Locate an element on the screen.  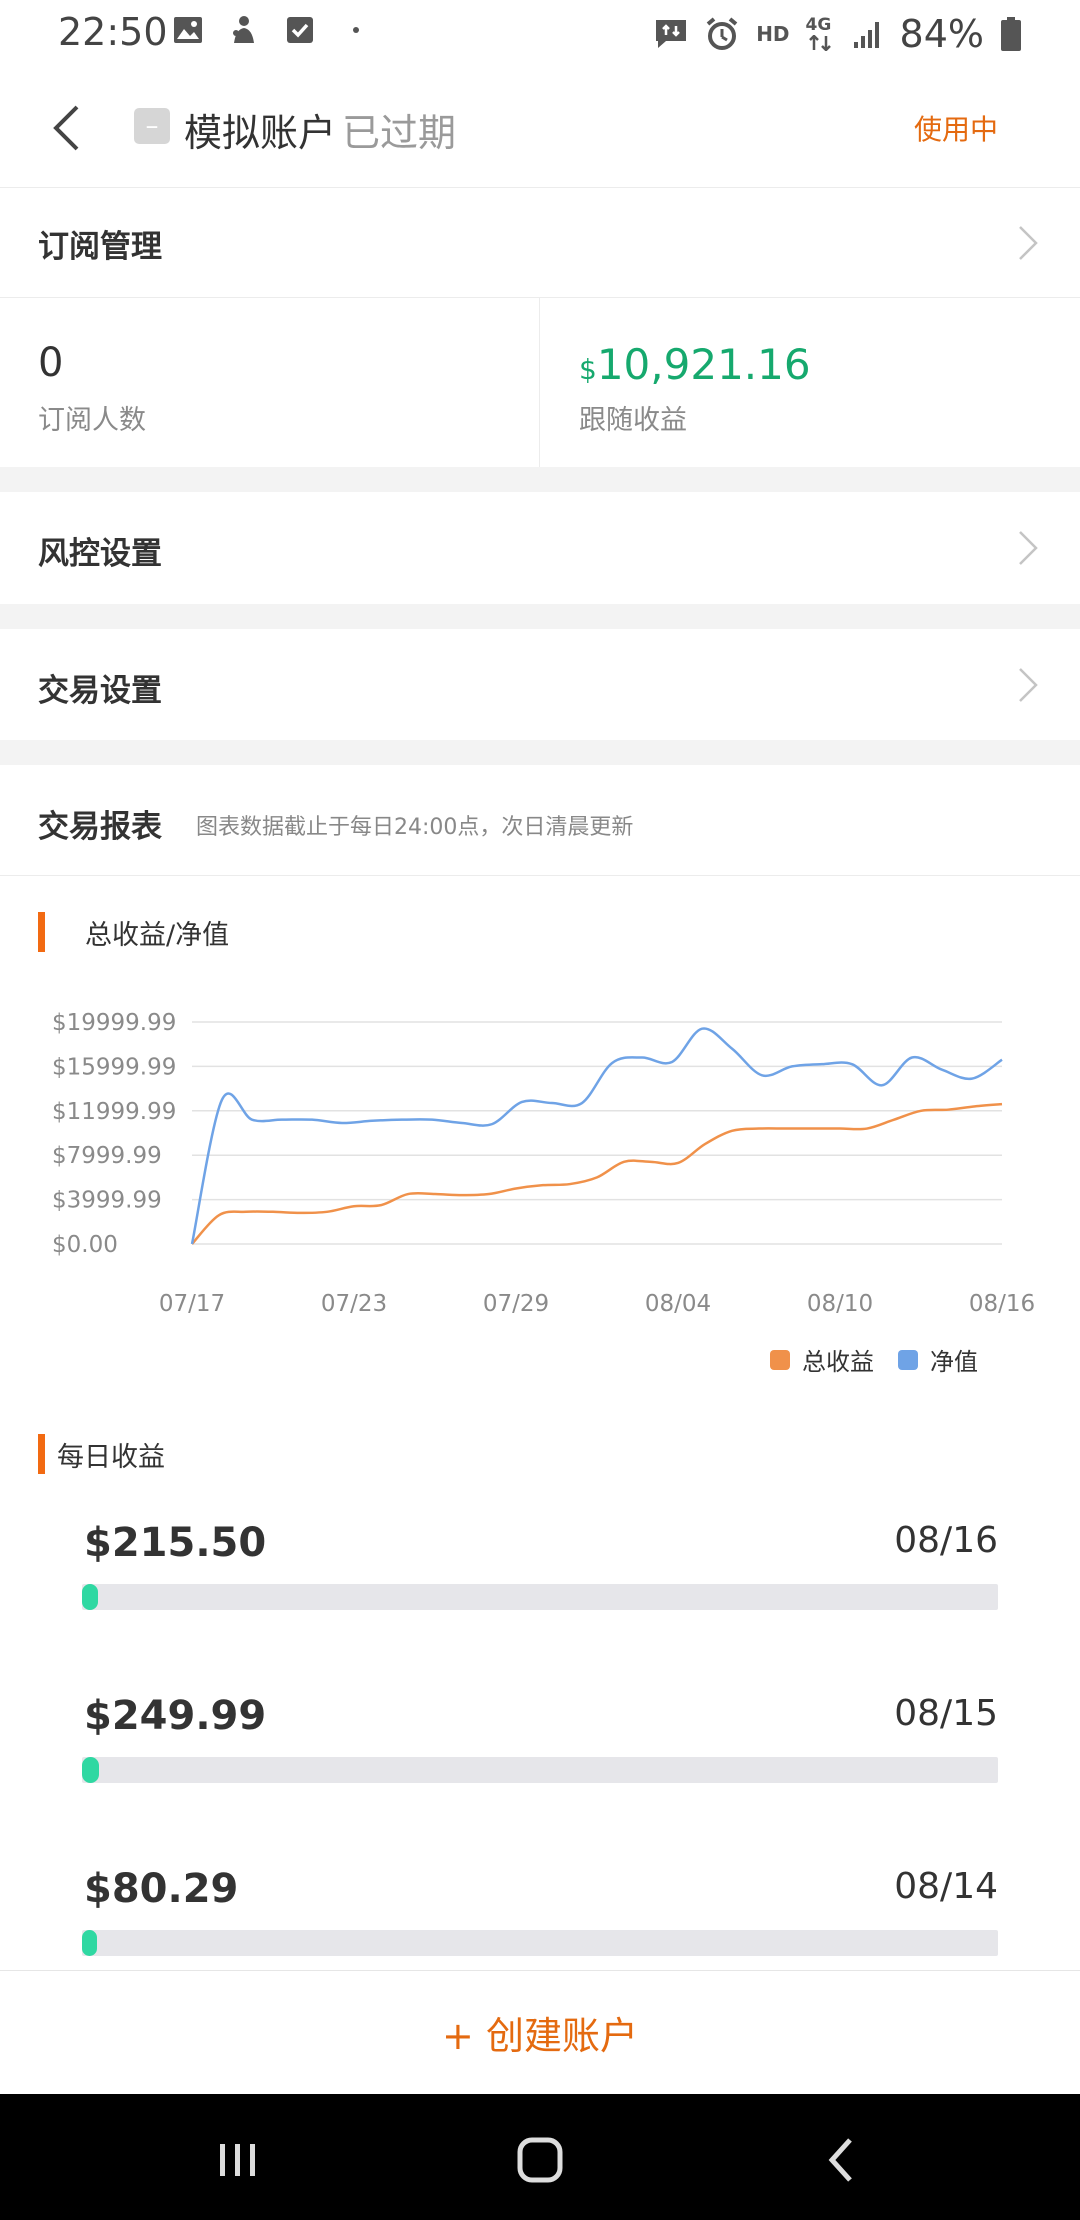
message-icon is located at coordinates (671, 34).